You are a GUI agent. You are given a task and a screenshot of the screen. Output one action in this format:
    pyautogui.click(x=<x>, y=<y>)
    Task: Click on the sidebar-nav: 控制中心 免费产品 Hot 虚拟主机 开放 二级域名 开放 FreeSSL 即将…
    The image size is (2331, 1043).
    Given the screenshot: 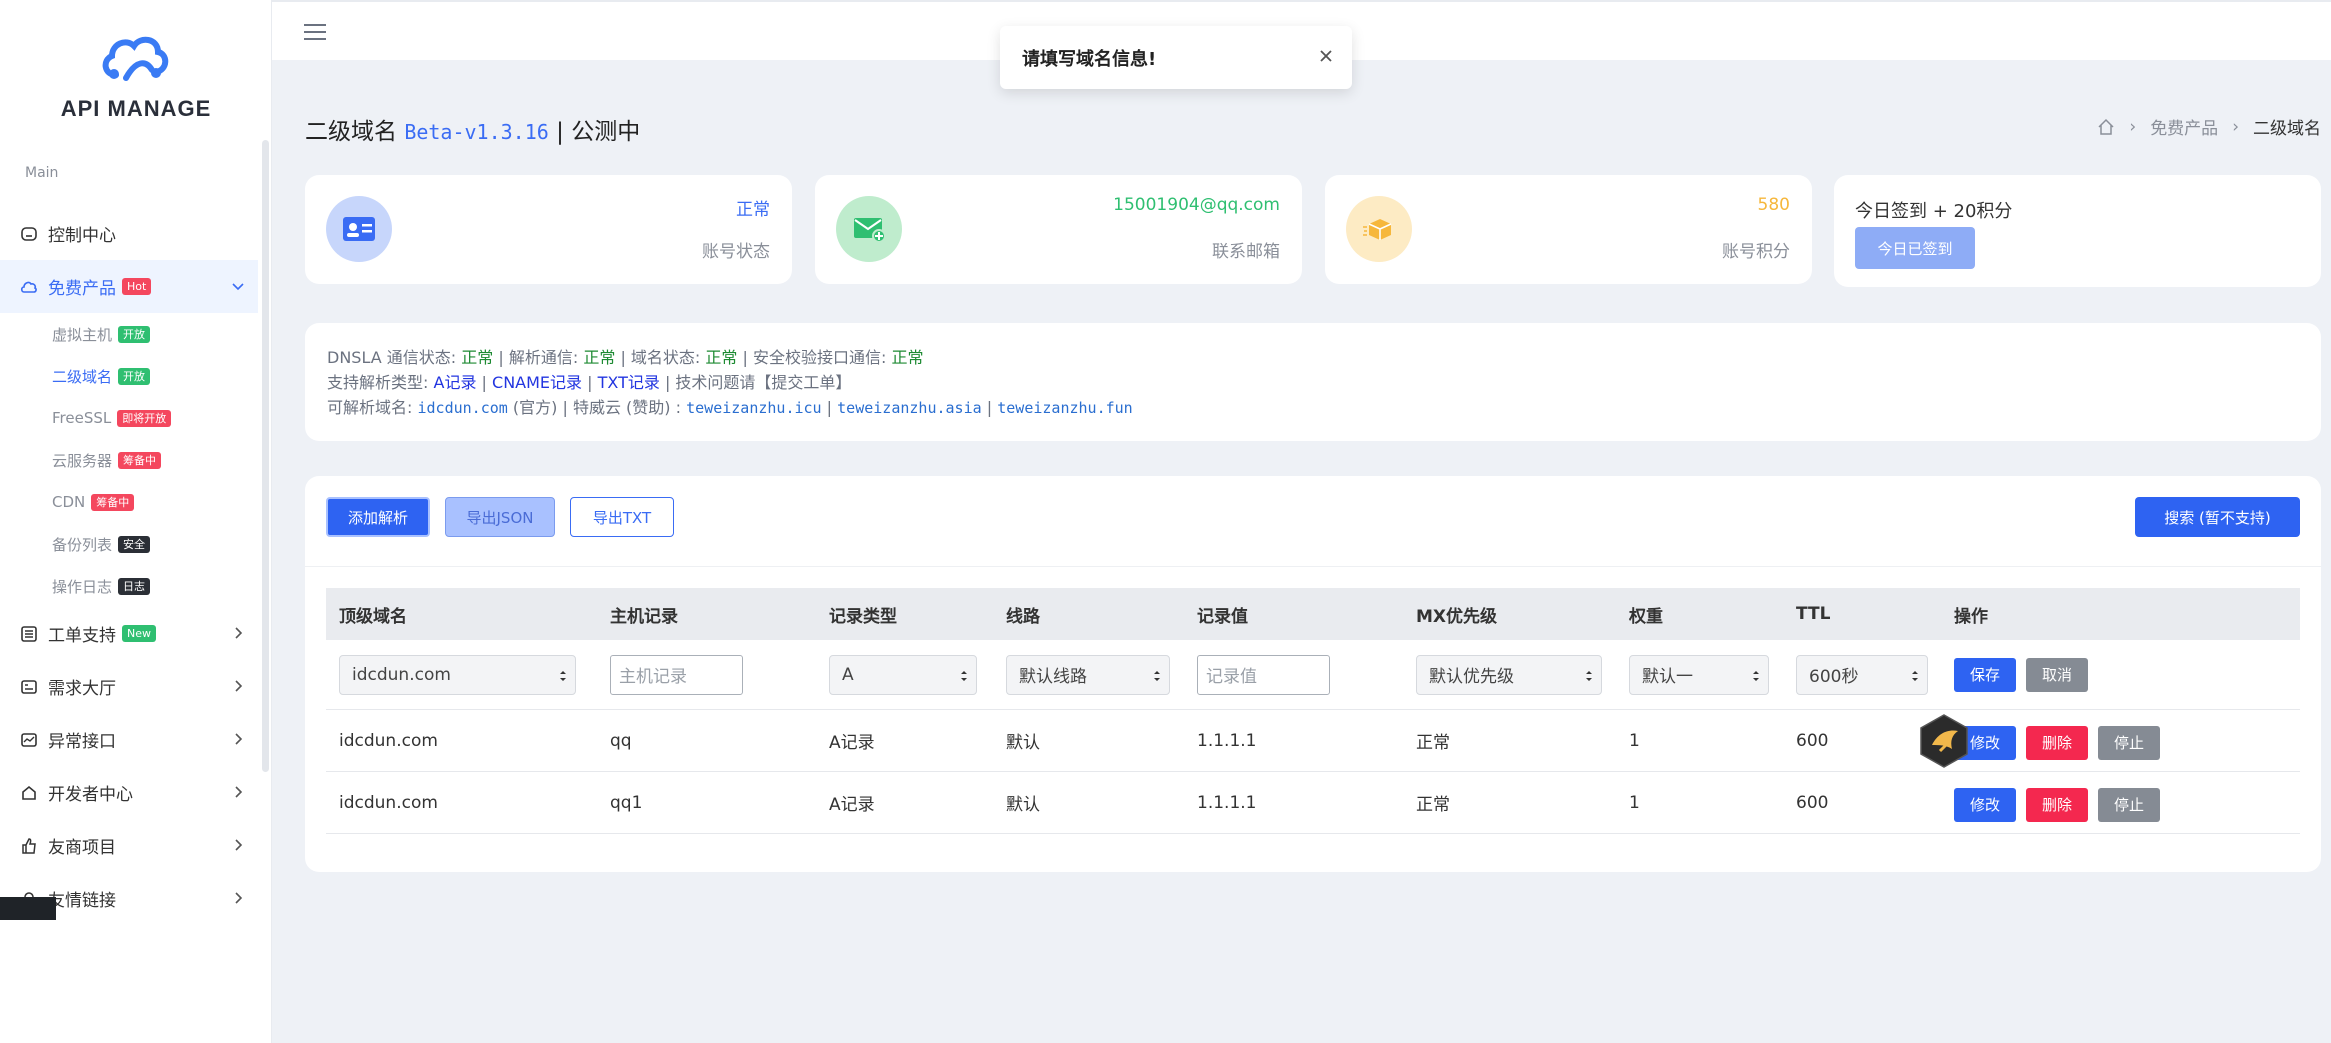 What is the action you would take?
    pyautogui.click(x=129, y=566)
    